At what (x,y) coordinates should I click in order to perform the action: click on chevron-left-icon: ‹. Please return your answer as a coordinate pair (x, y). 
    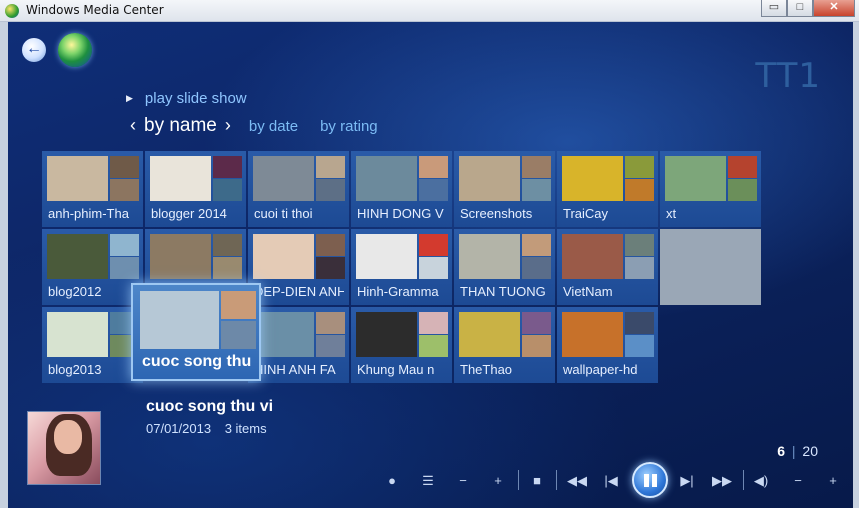
    Looking at the image, I should click on (133, 125).